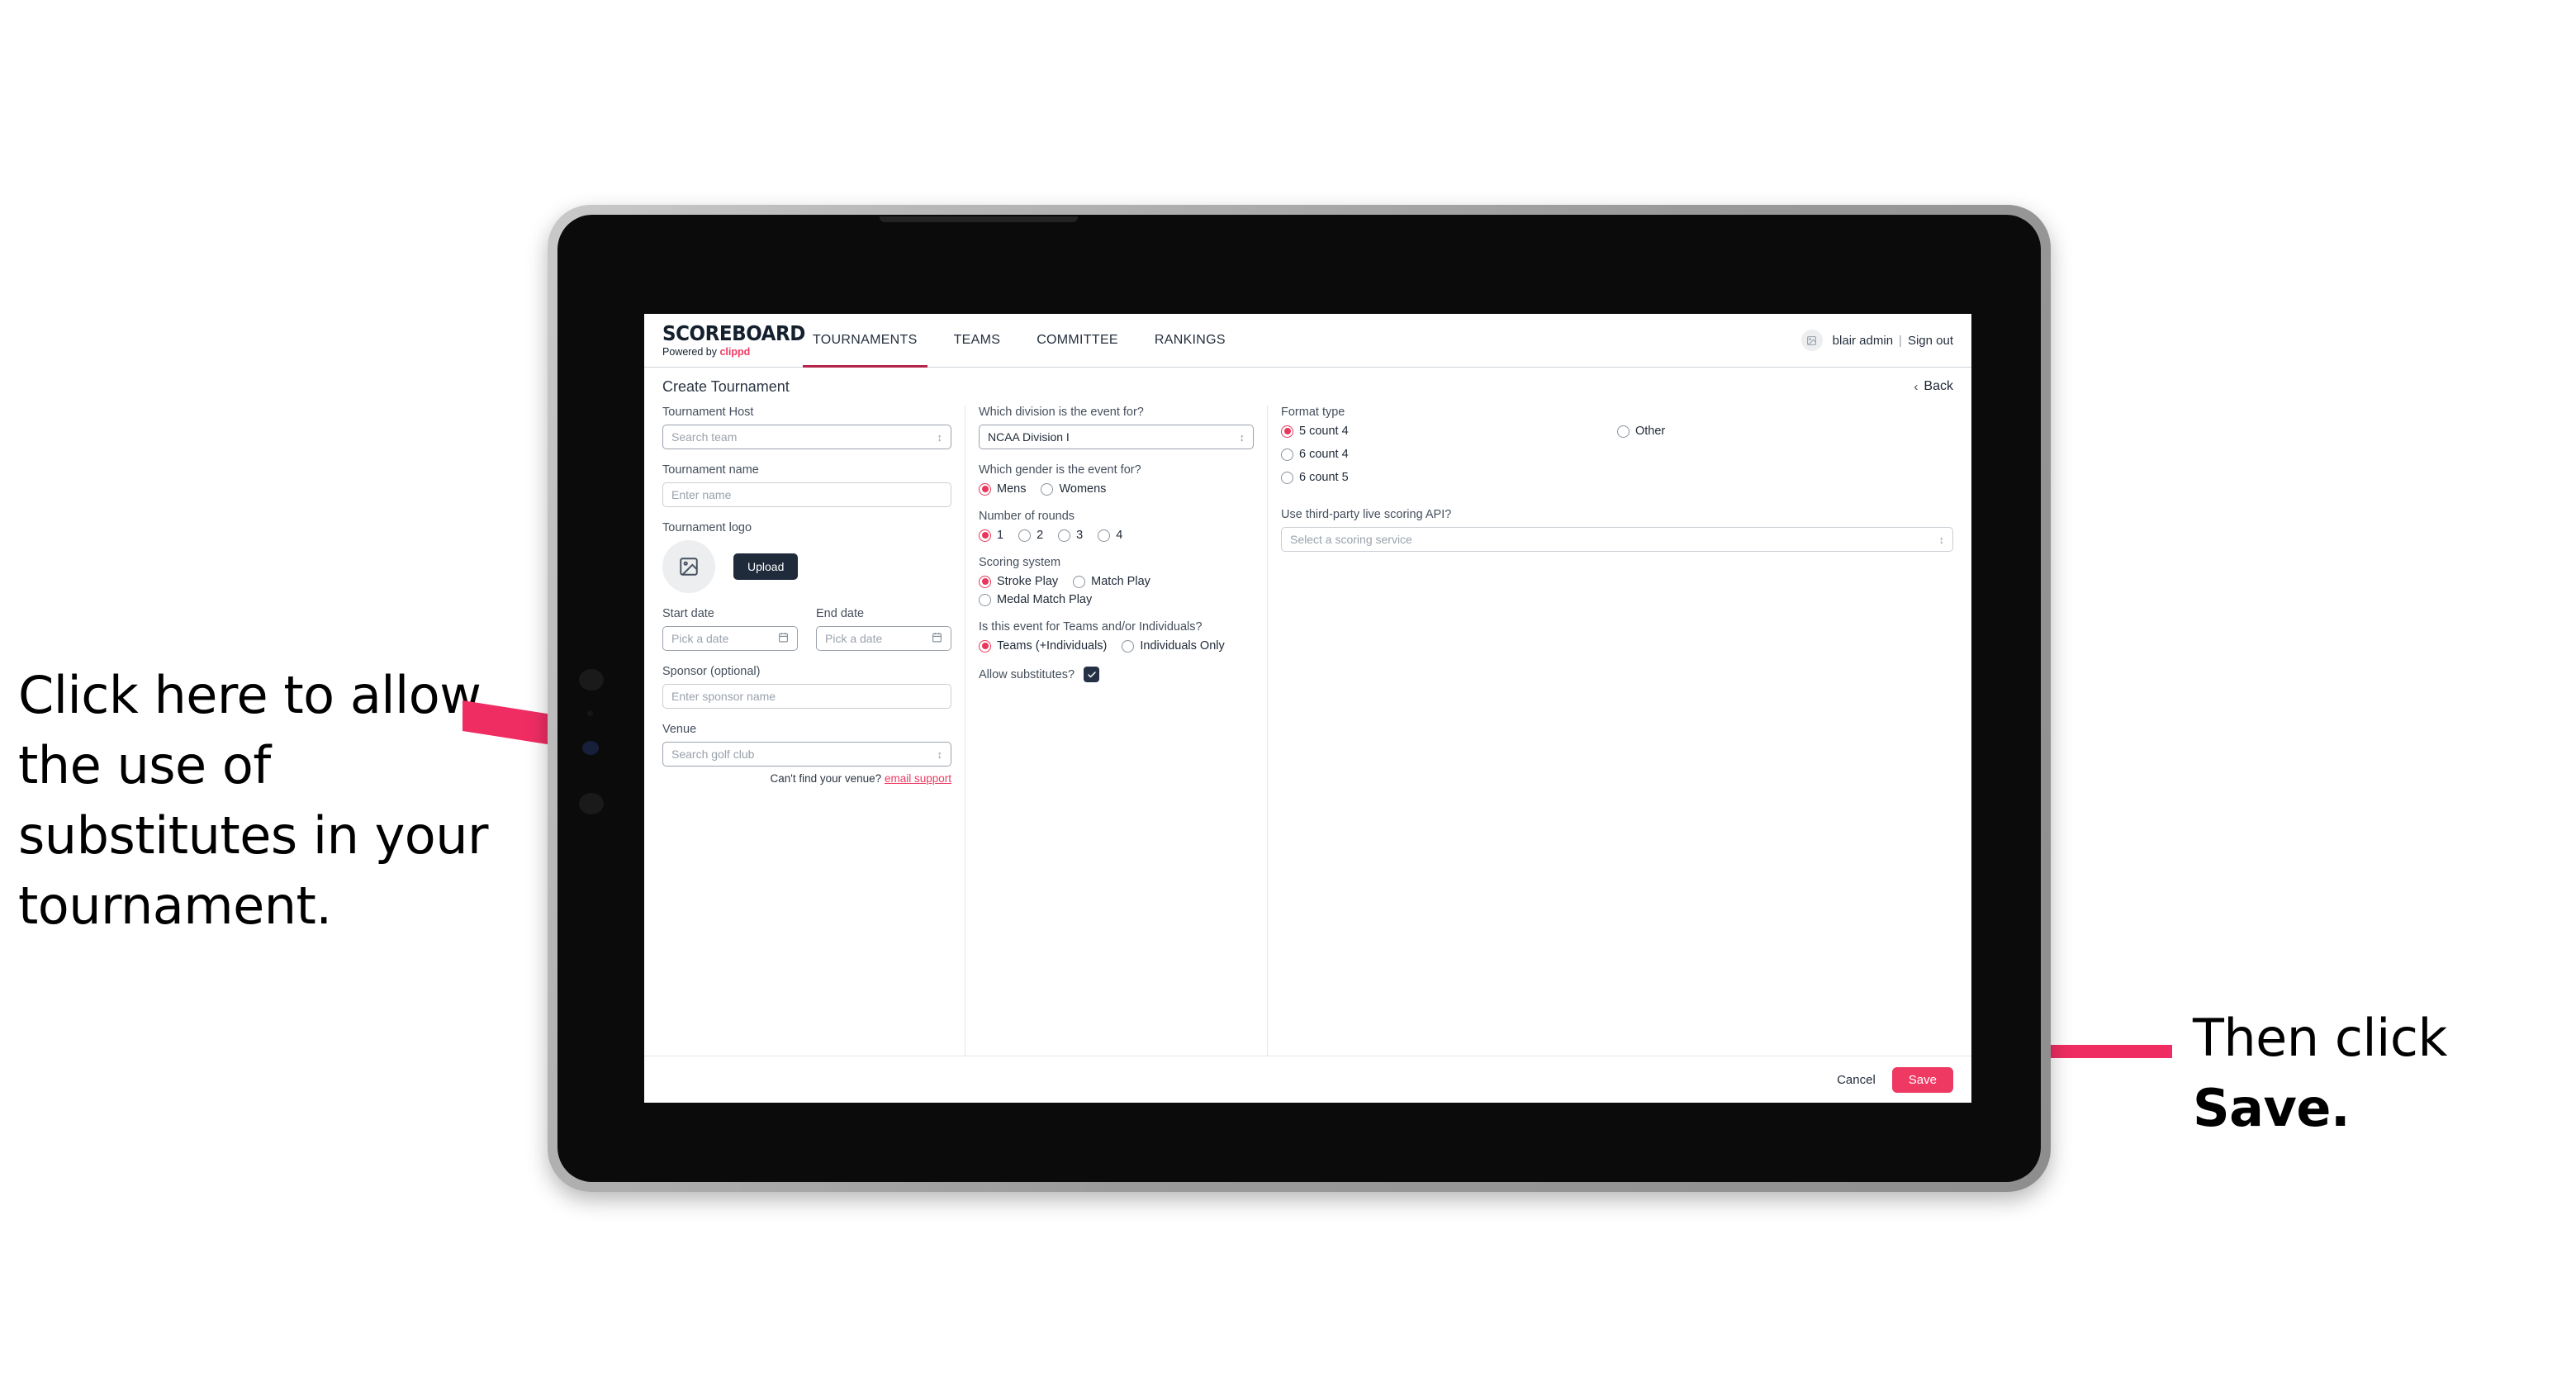 This screenshot has width=2576, height=1386. I want to click on brand-title: SCOREBOARD, so click(733, 333).